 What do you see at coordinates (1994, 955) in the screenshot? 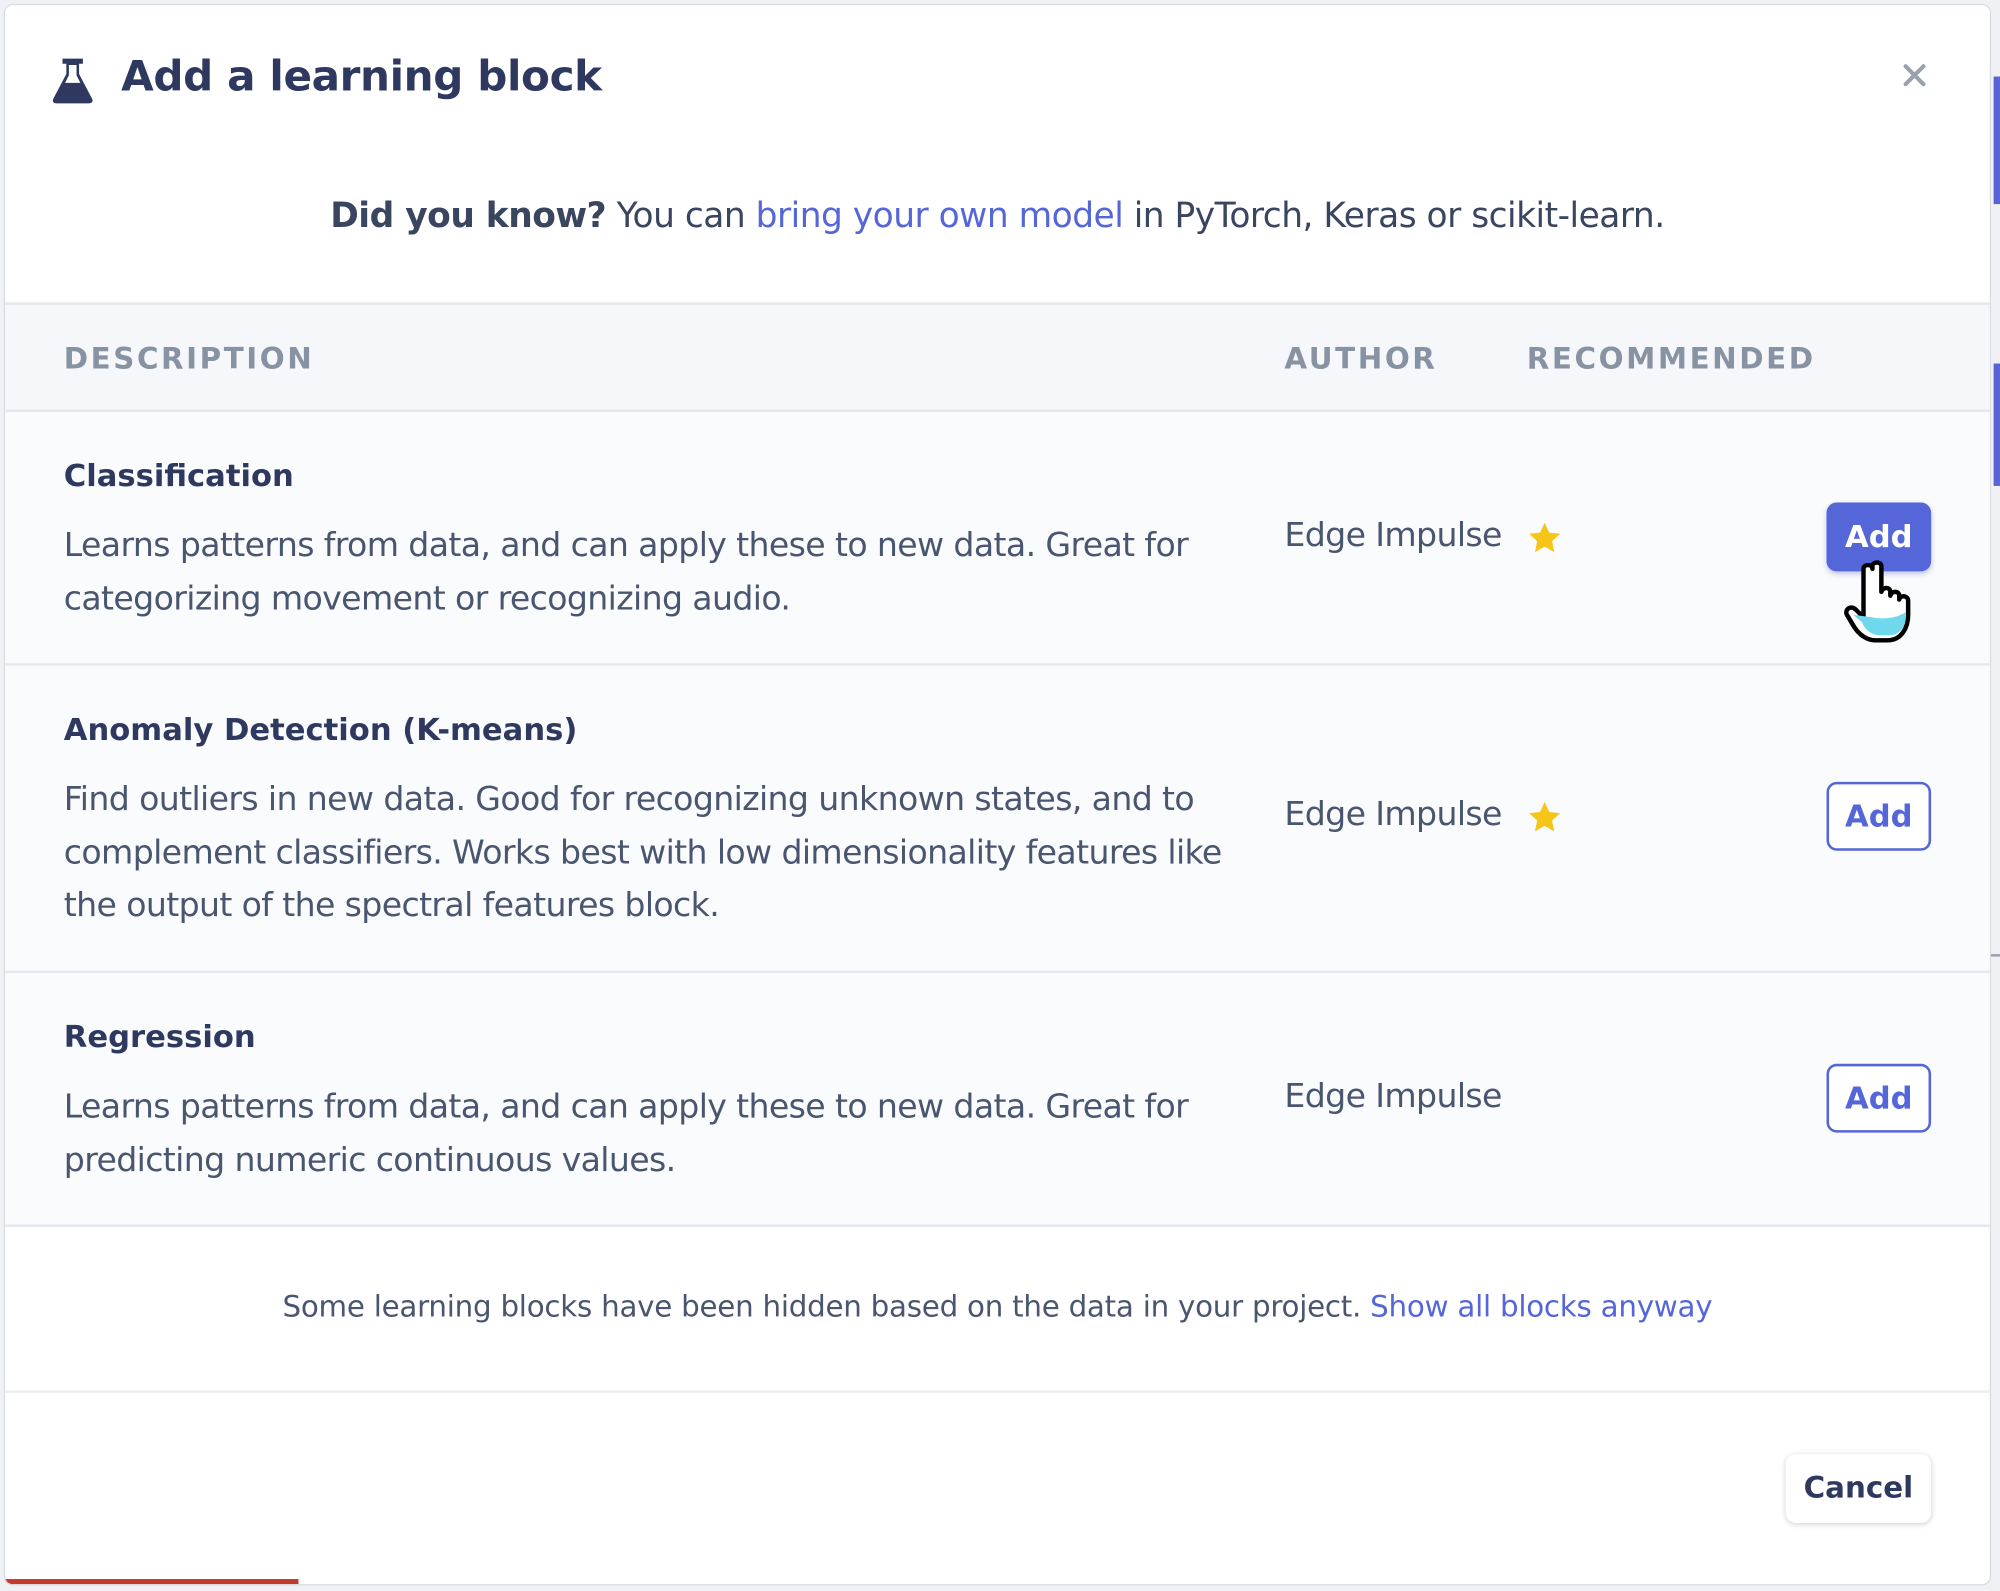
I see `background-divider` at bounding box center [1994, 955].